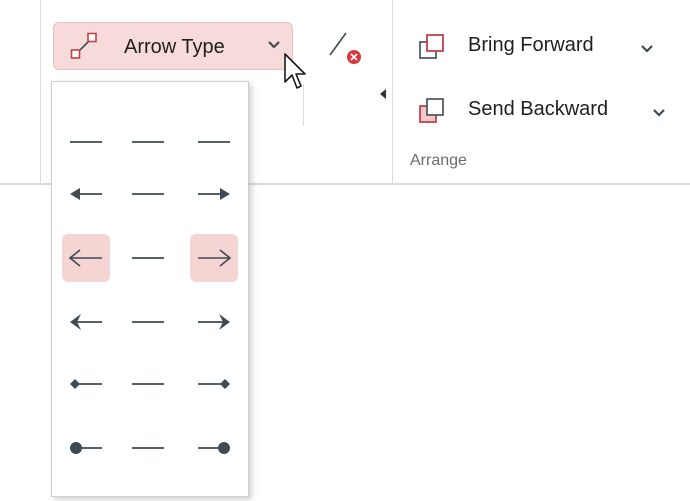 Image resolution: width=690 pixels, height=501 pixels. I want to click on arrow-option-diamond-start, so click(86, 384).